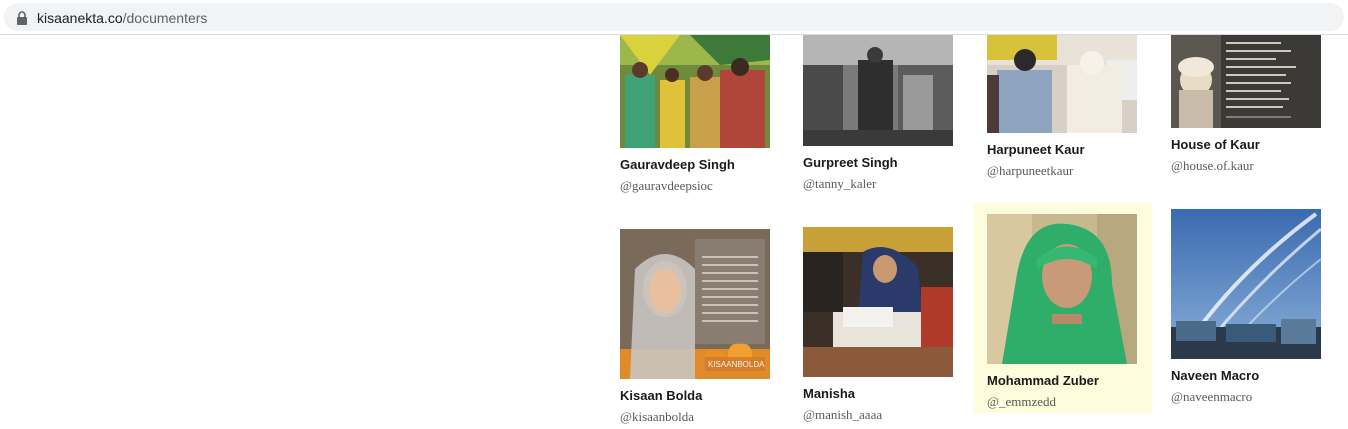 The width and height of the screenshot is (1348, 429). What do you see at coordinates (1215, 375) in the screenshot?
I see `documenter-name: Naveen Macro` at bounding box center [1215, 375].